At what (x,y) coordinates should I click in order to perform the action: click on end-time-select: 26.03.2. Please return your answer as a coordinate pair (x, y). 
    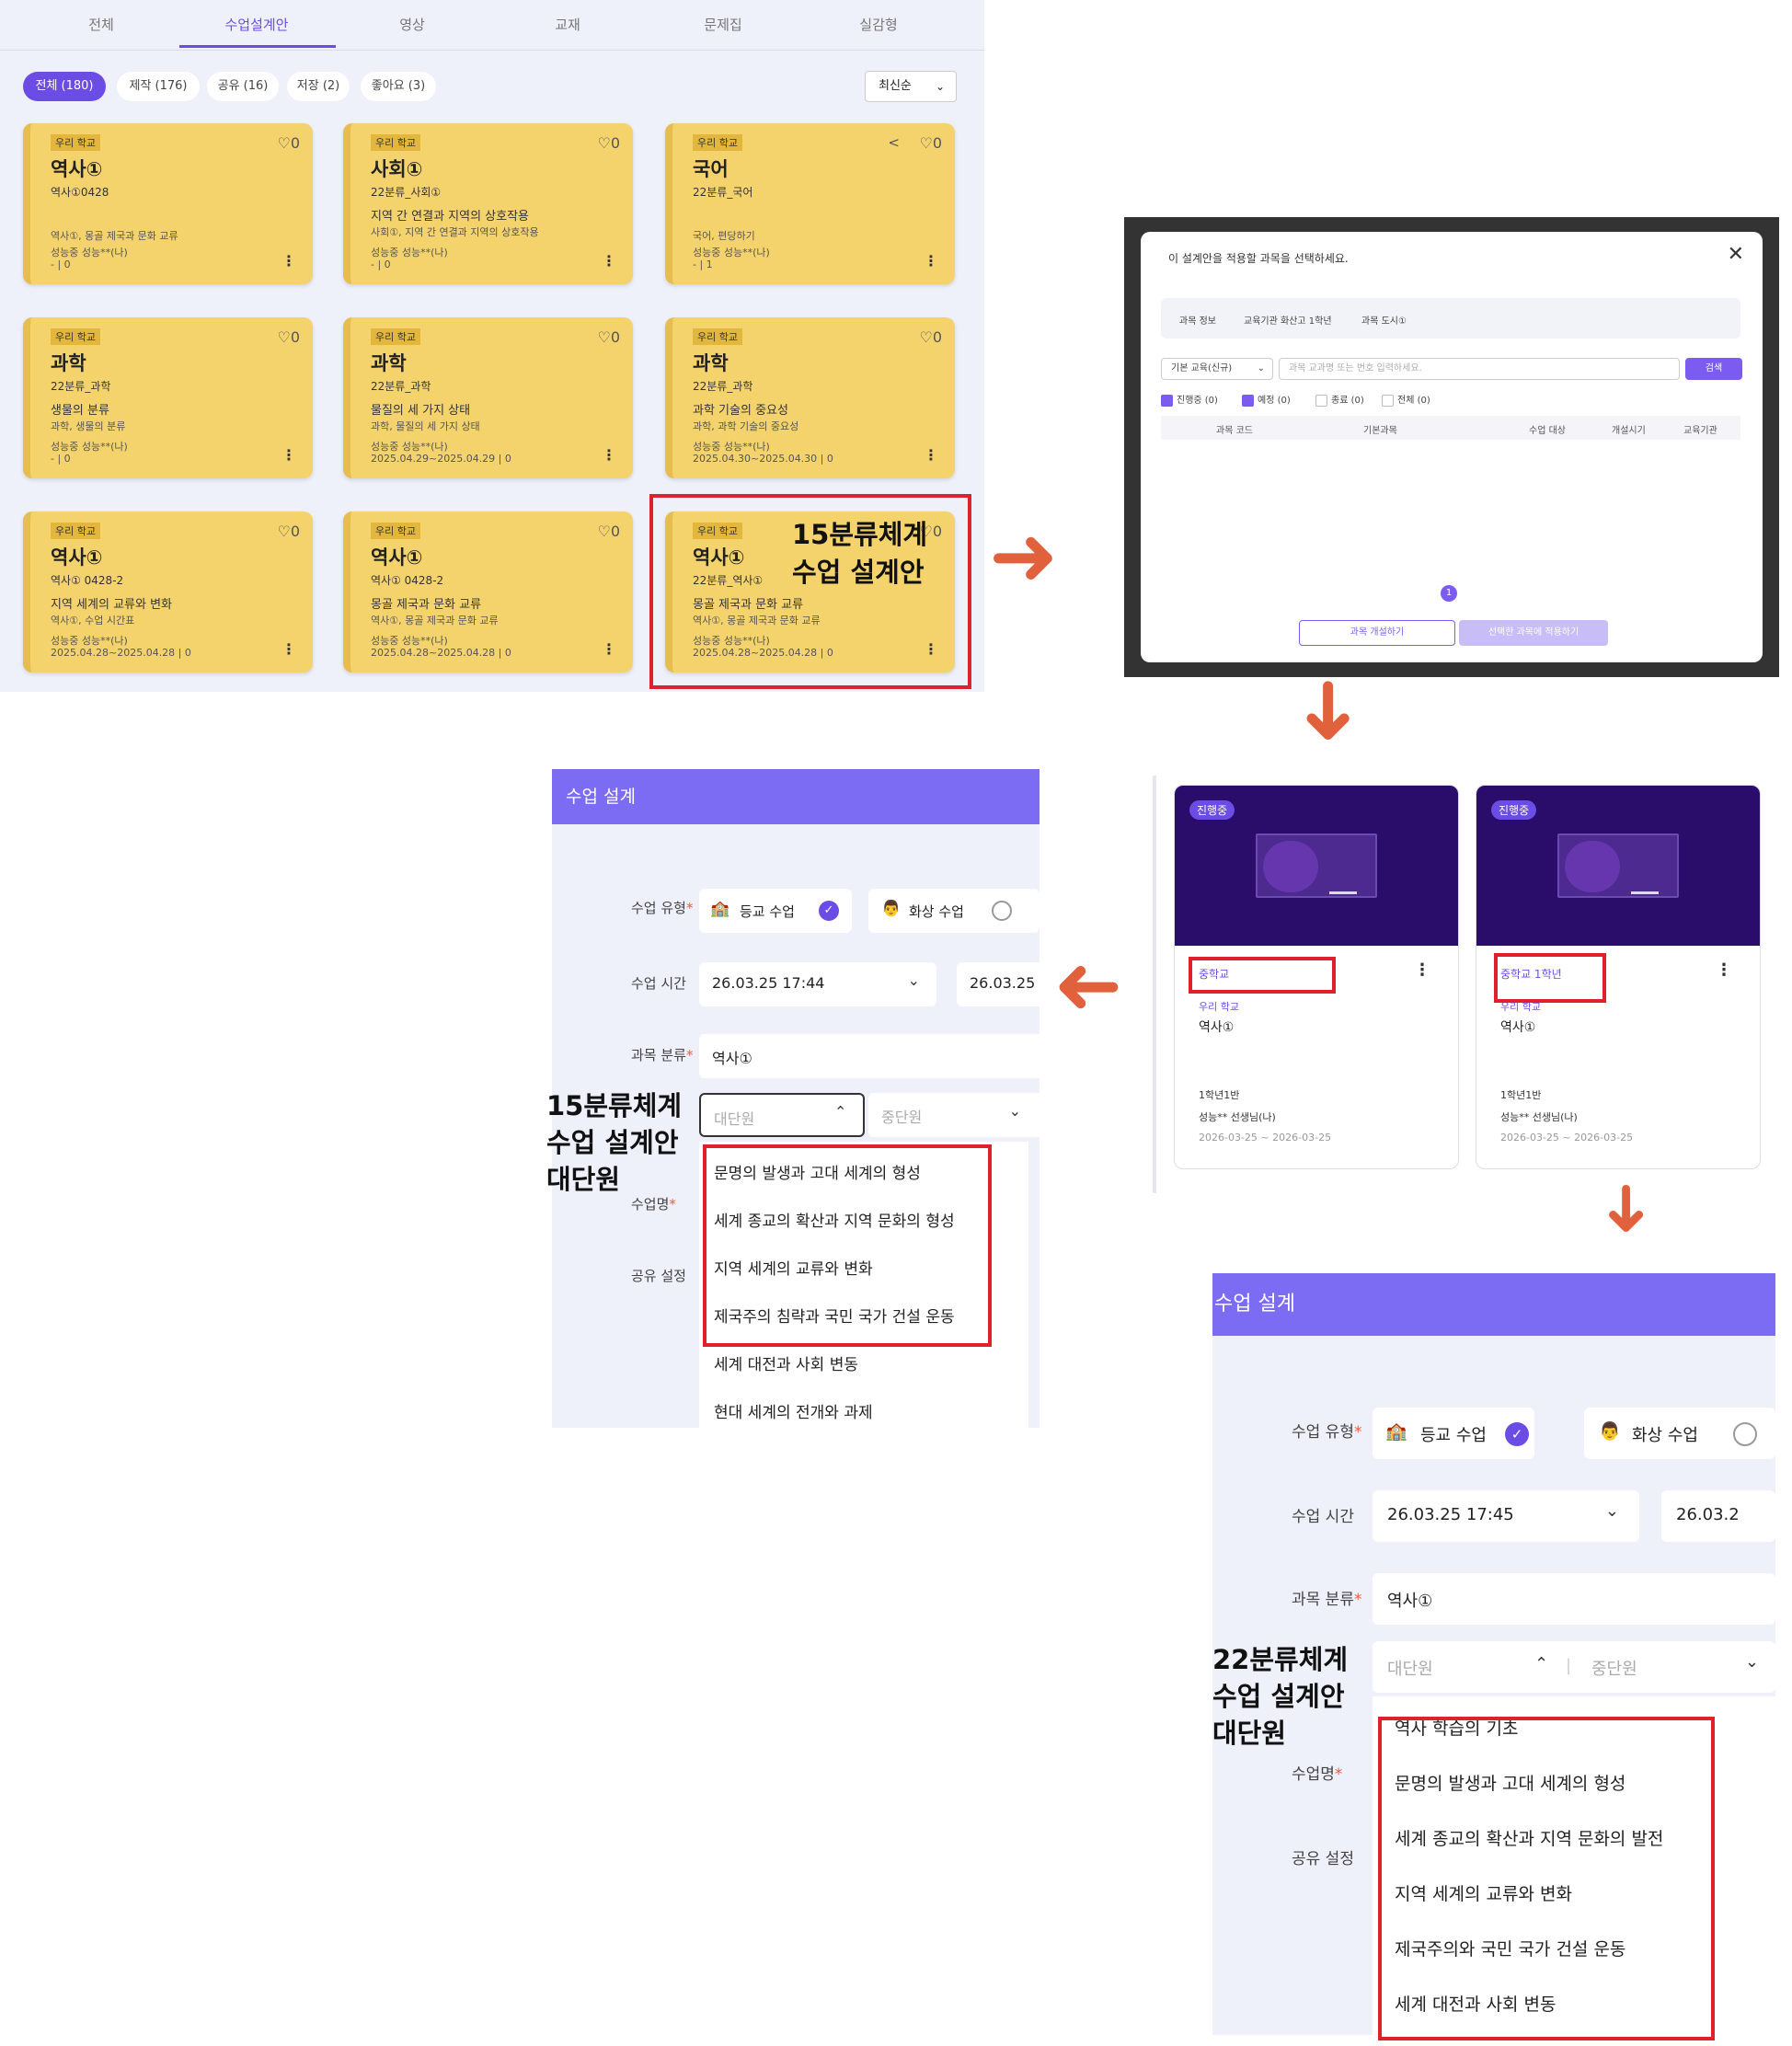
    Looking at the image, I should click on (1718, 1516).